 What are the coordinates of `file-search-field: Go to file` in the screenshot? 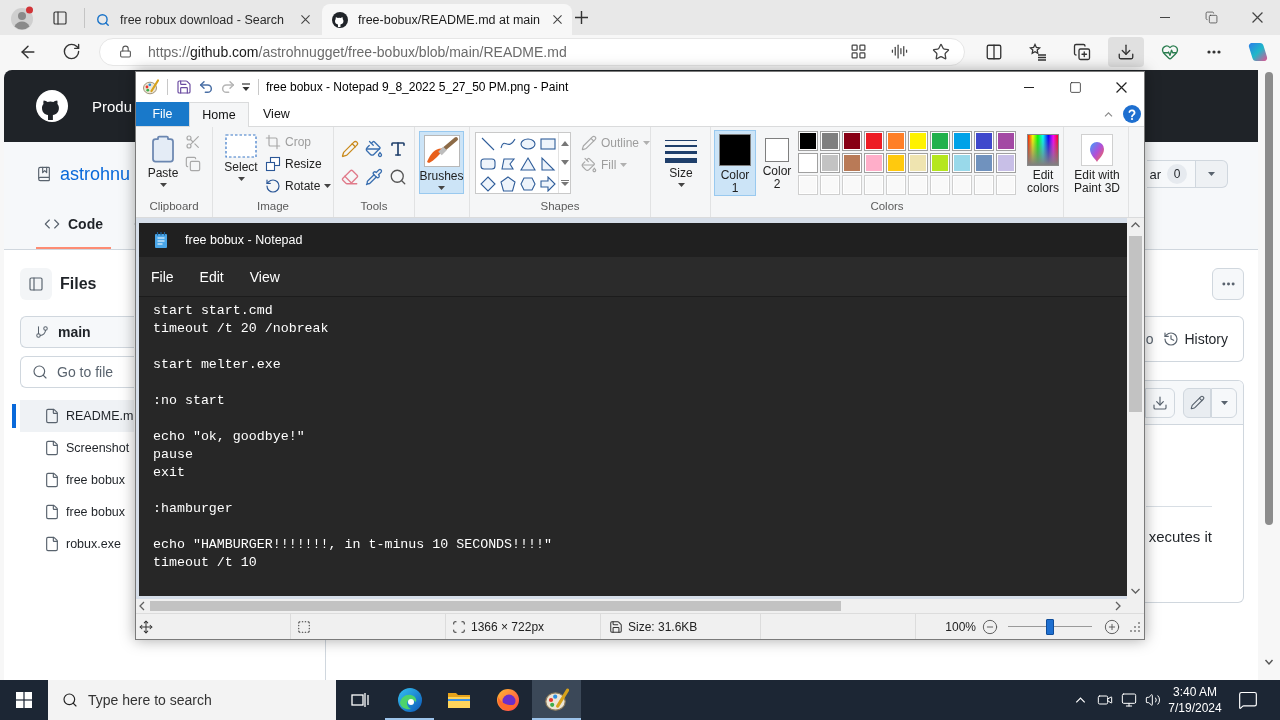 It's located at (77, 372).